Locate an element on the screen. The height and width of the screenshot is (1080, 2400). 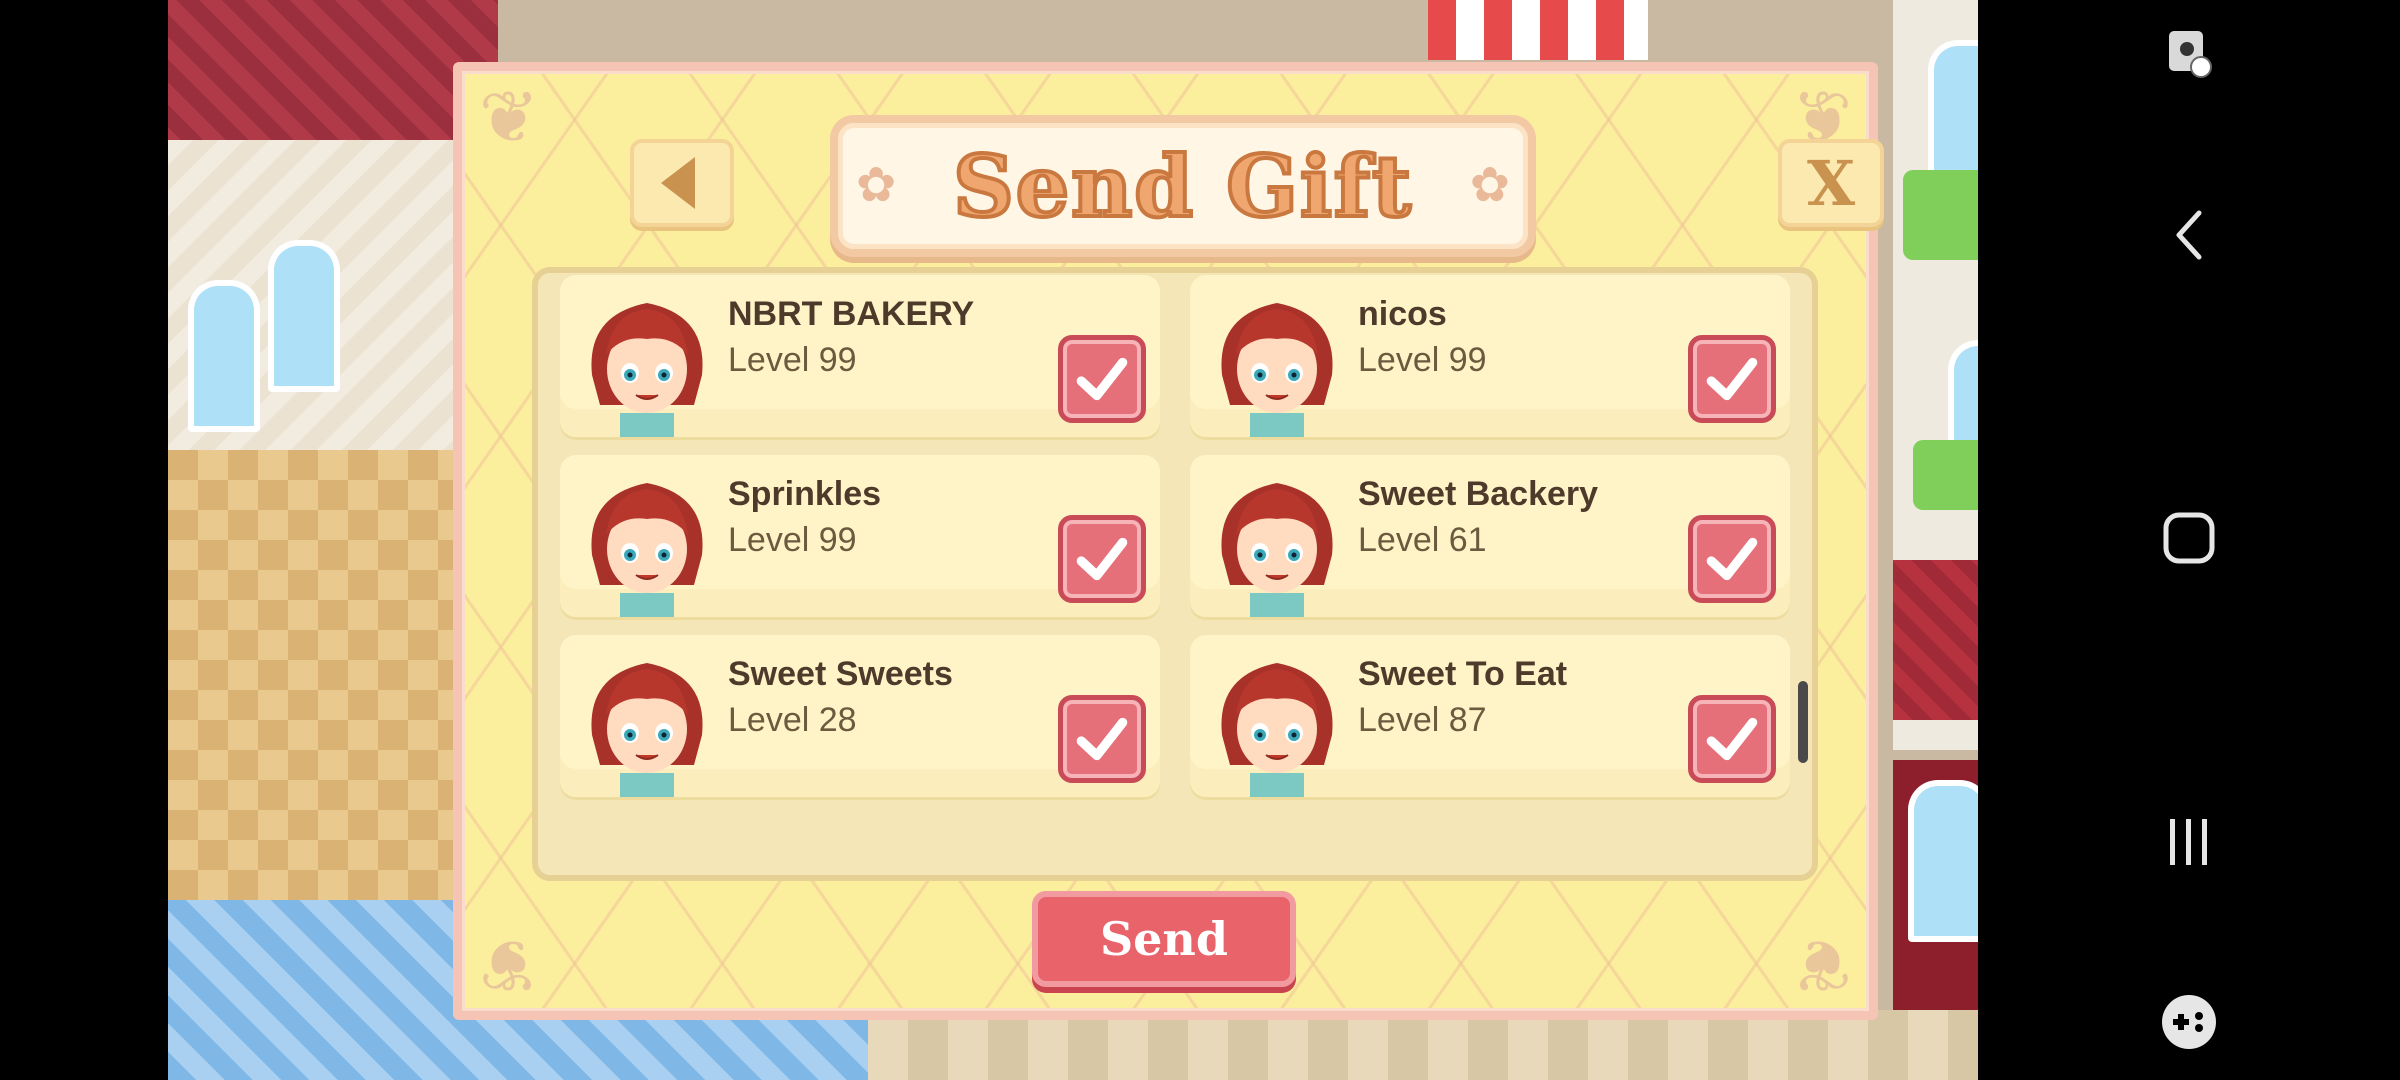
scene-awning is located at coordinates (1538, 30).